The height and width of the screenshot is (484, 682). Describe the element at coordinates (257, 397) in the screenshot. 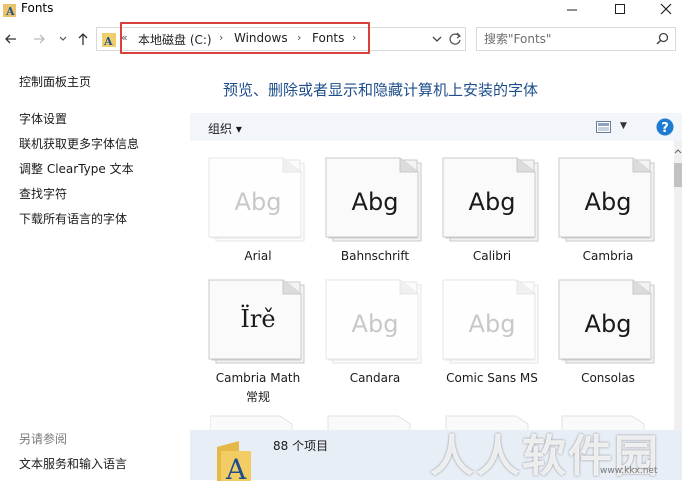

I see `font-style-label: 常规` at that location.